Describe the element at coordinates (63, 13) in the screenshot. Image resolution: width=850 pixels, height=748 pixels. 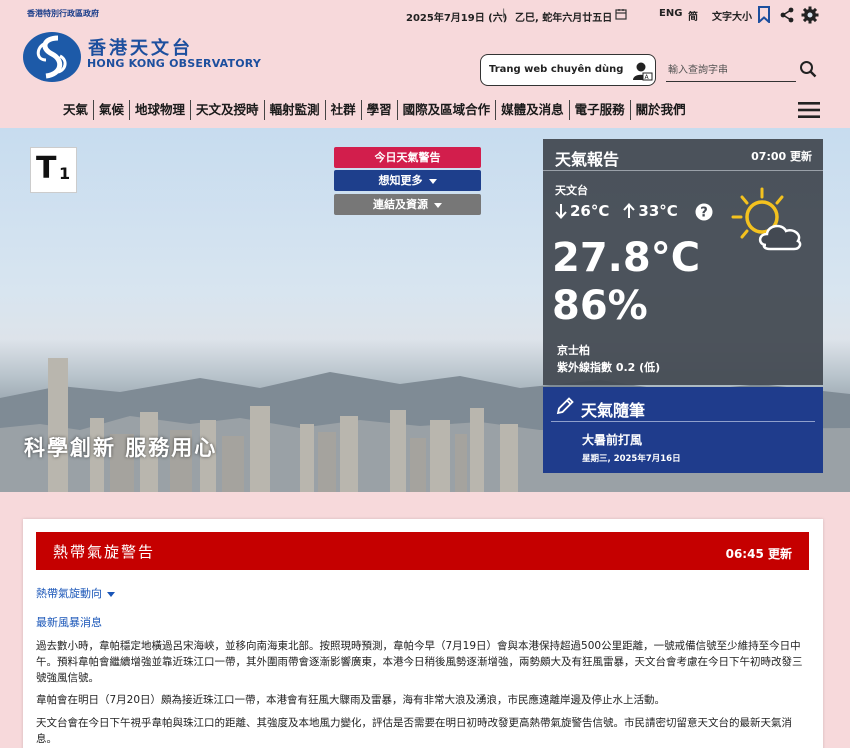
I see `govt-link: 香港特別行政區政府` at that location.